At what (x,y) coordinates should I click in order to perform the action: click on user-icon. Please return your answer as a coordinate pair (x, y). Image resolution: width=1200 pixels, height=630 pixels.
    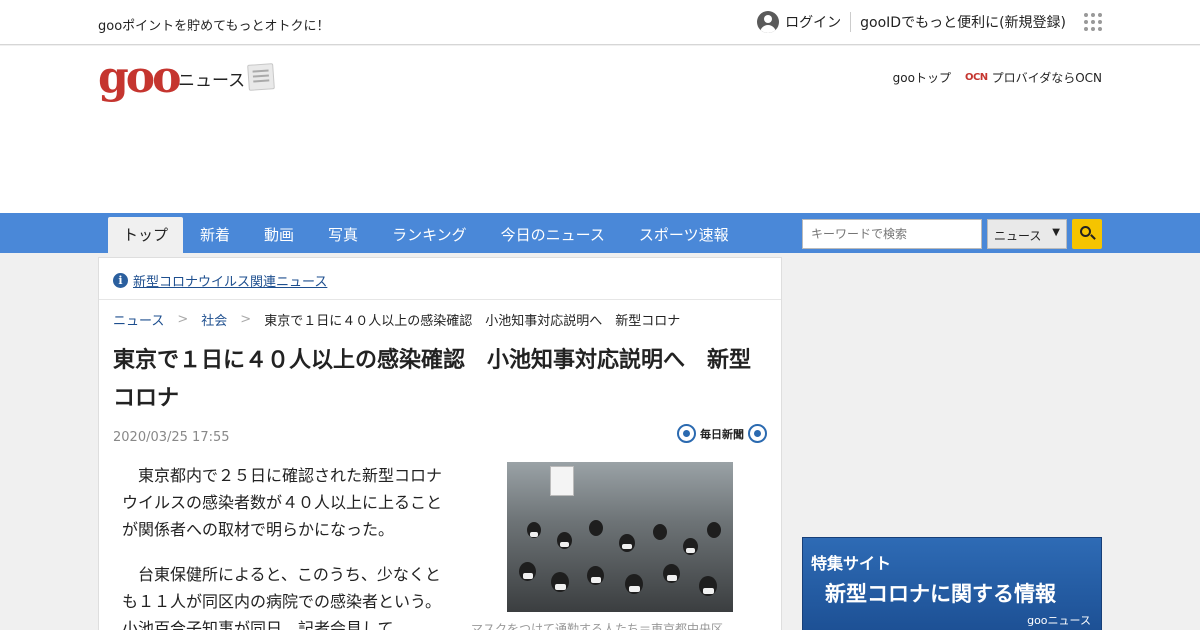
    Looking at the image, I should click on (768, 22).